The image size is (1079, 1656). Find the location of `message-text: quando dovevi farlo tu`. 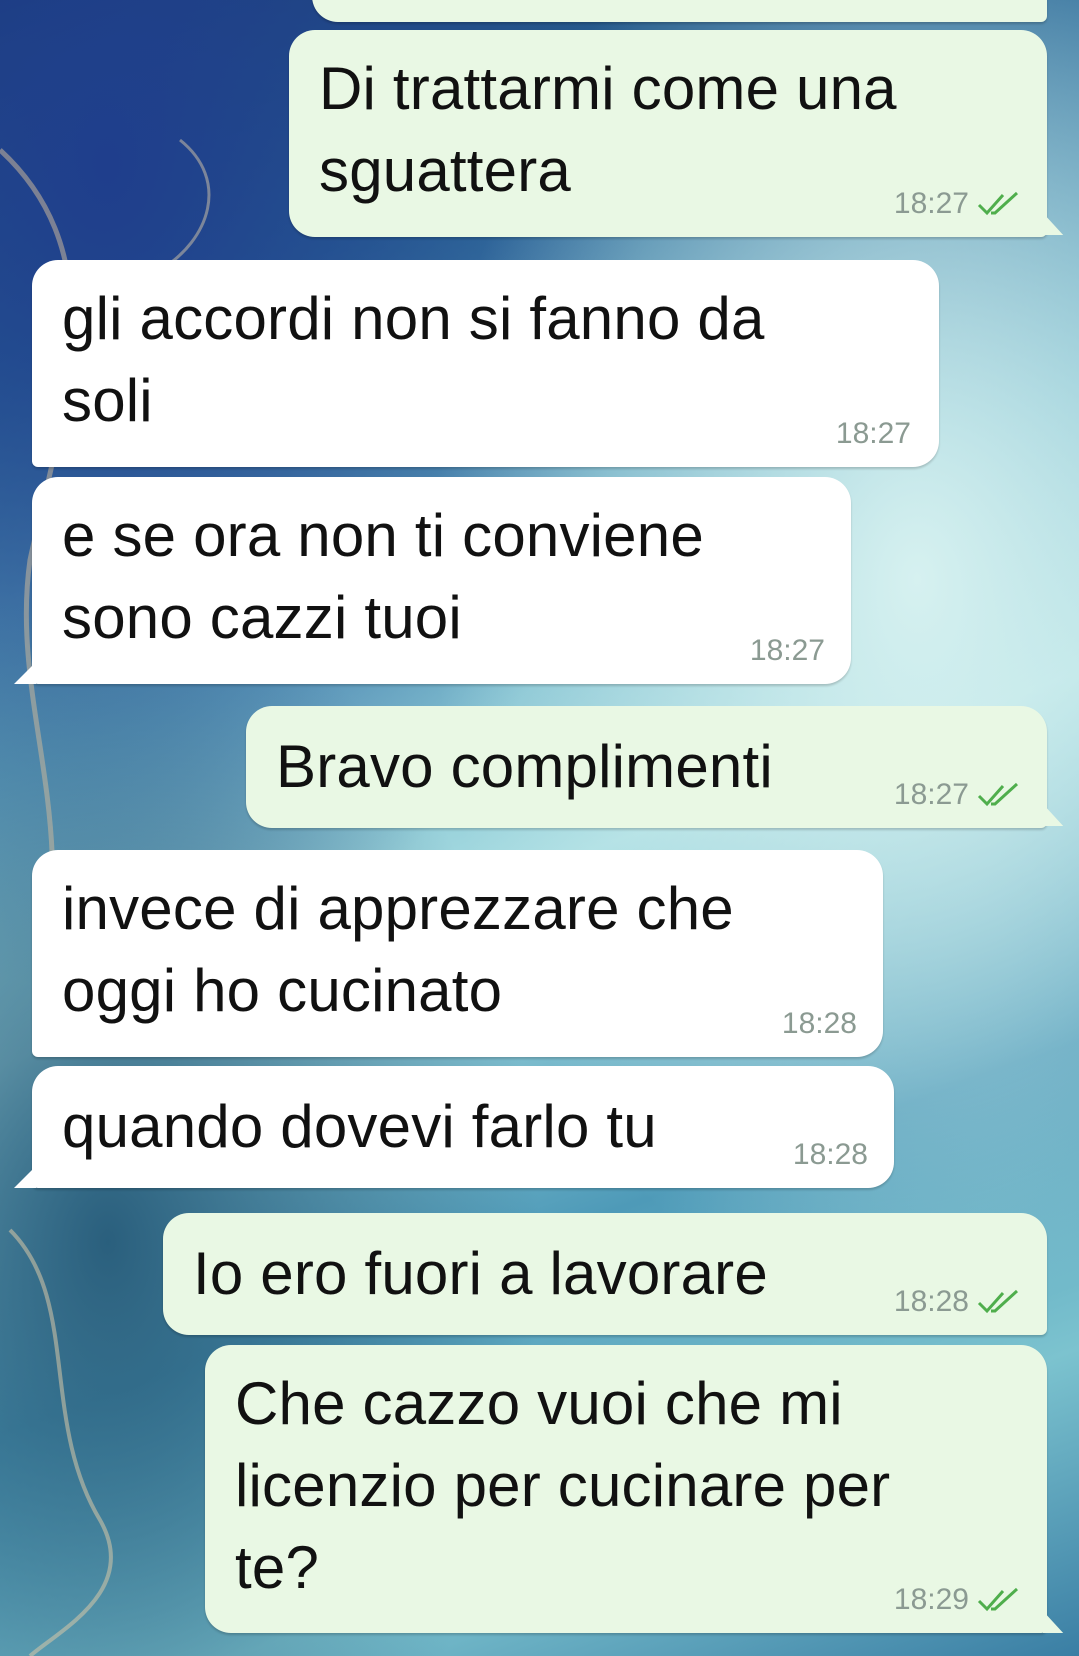

message-text: quando dovevi farlo tu is located at coordinates (359, 1126).